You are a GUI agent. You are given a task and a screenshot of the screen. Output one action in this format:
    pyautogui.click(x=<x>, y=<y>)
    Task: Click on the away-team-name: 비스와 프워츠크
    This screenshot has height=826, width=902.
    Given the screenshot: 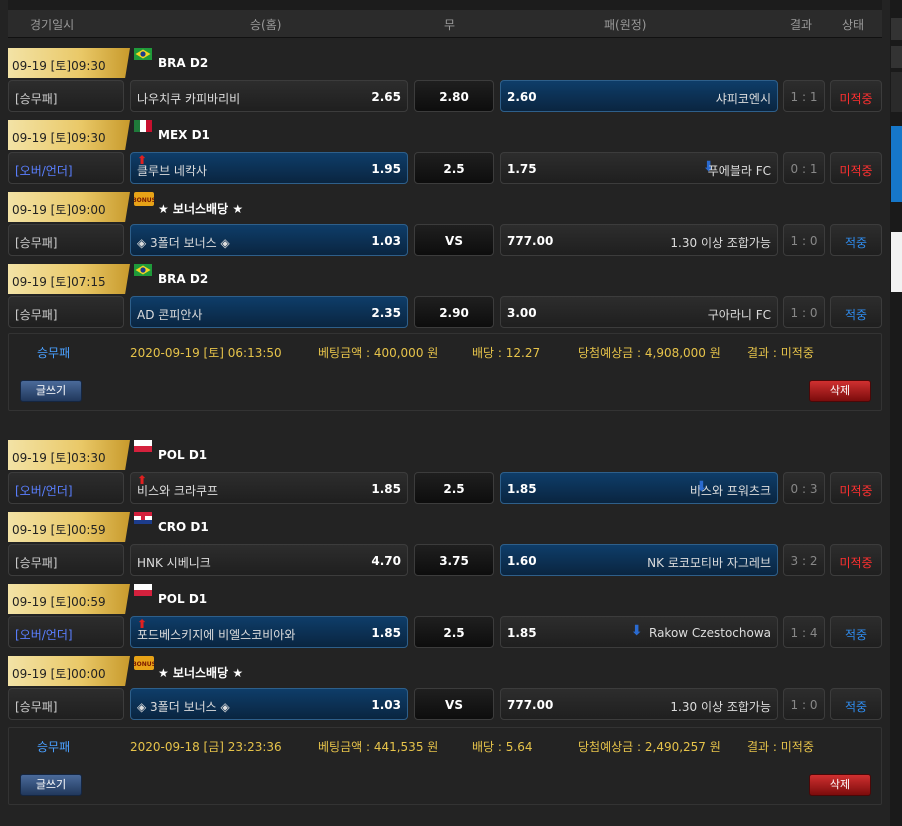 What is the action you would take?
    pyautogui.click(x=730, y=491)
    